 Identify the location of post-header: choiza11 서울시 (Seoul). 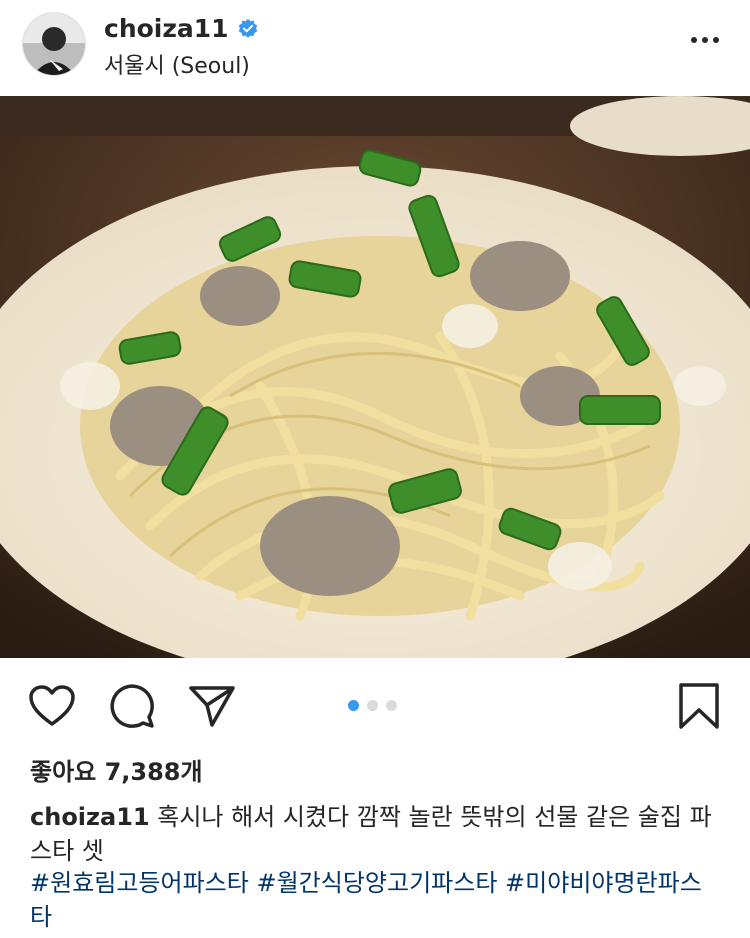
(375, 48).